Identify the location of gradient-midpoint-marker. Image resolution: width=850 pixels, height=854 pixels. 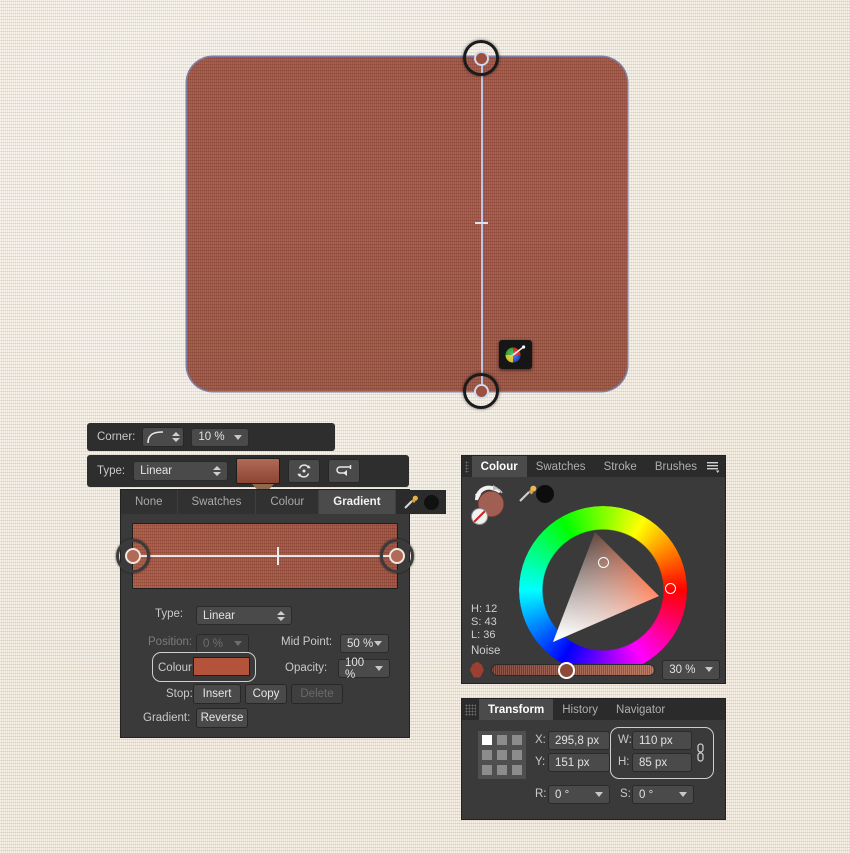
(481, 223).